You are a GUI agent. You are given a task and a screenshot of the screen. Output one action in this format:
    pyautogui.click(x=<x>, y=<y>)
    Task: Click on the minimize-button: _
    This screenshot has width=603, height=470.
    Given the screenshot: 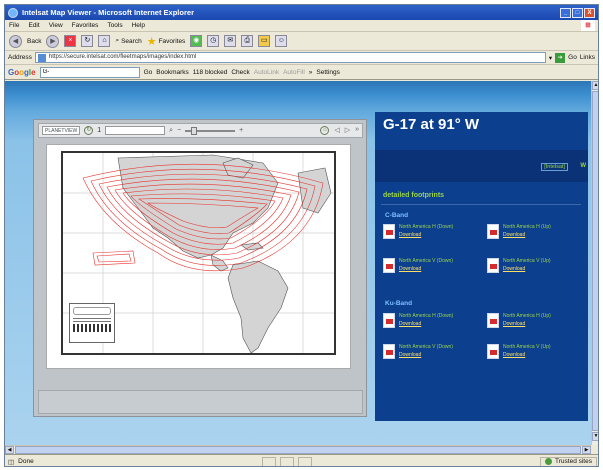 What is the action you would take?
    pyautogui.click(x=565, y=12)
    